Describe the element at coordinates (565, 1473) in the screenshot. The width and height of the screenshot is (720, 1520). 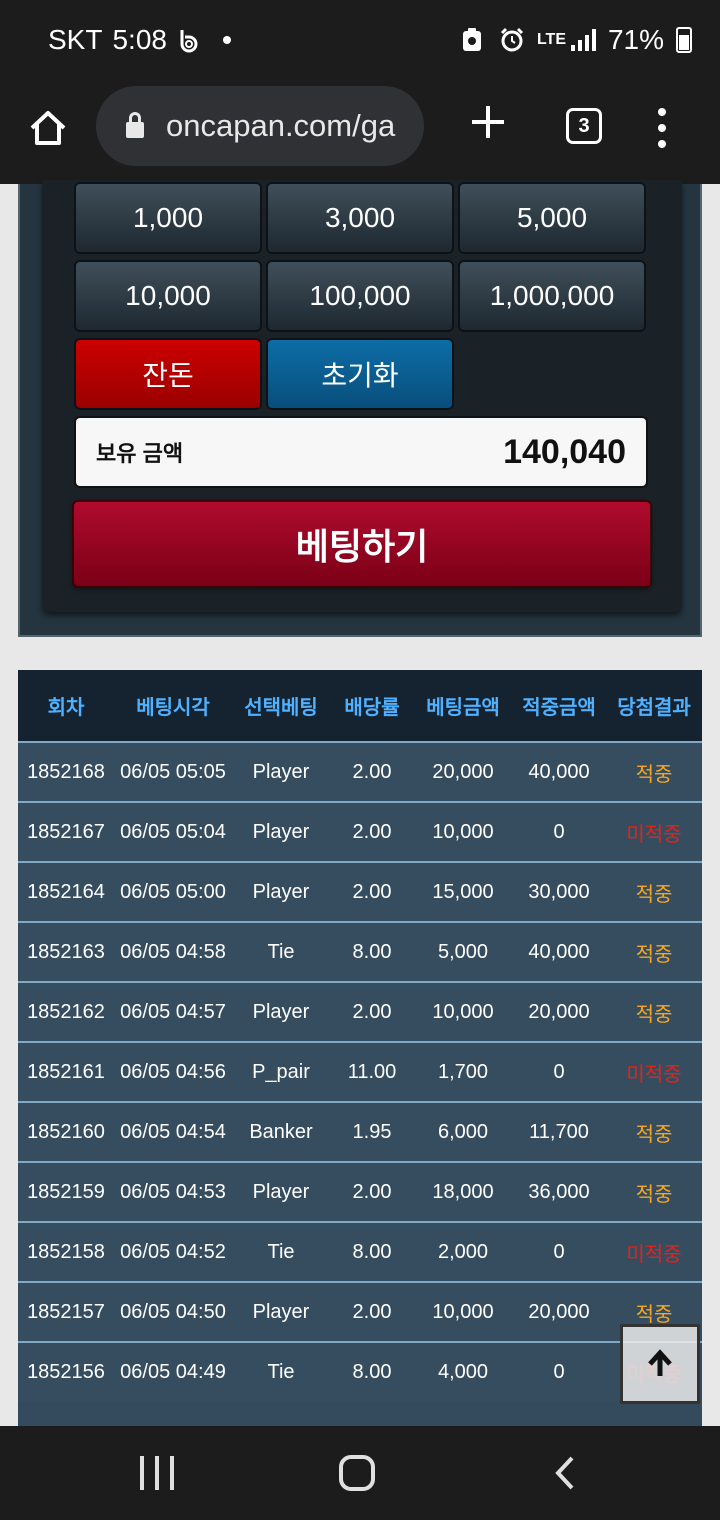
I see `back-icon` at that location.